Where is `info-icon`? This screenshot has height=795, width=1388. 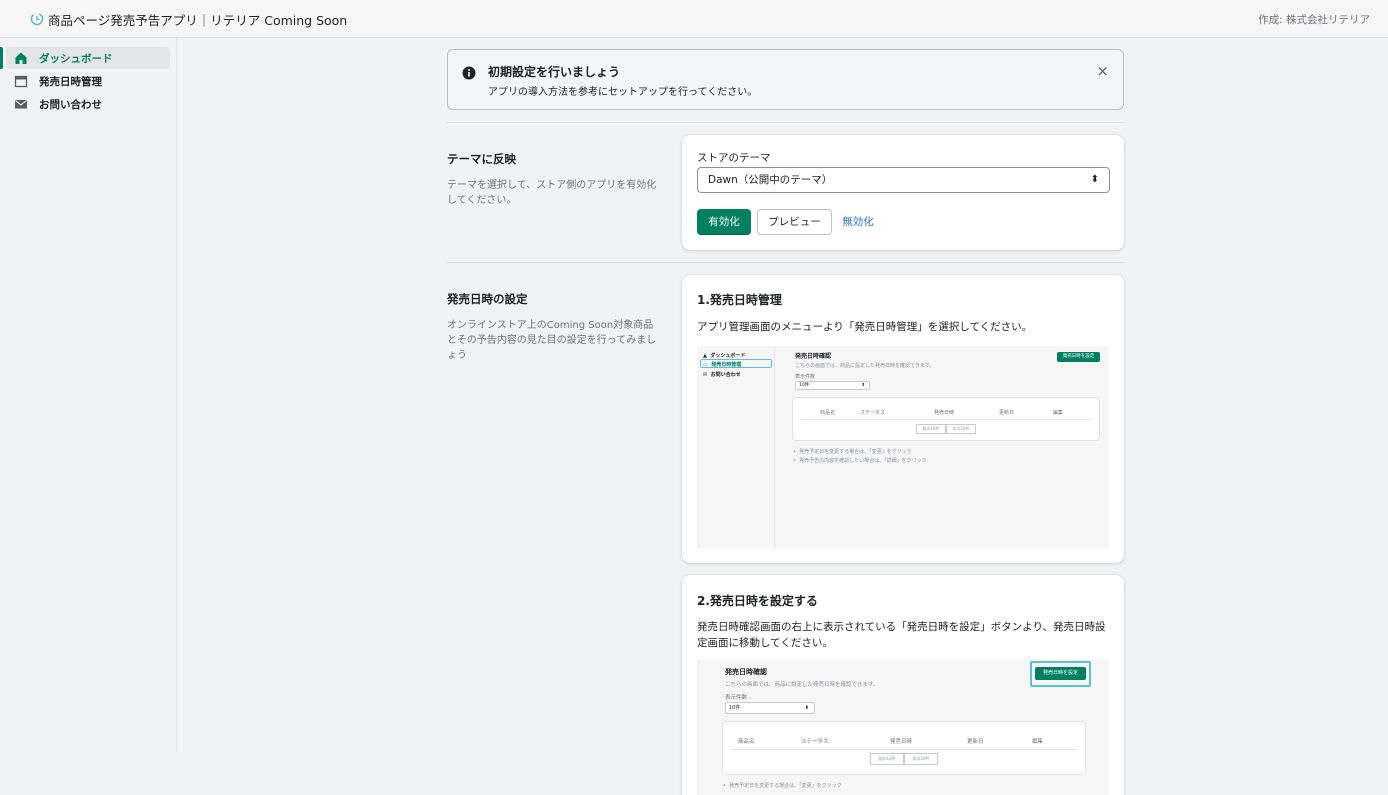
info-icon is located at coordinates (469, 73).